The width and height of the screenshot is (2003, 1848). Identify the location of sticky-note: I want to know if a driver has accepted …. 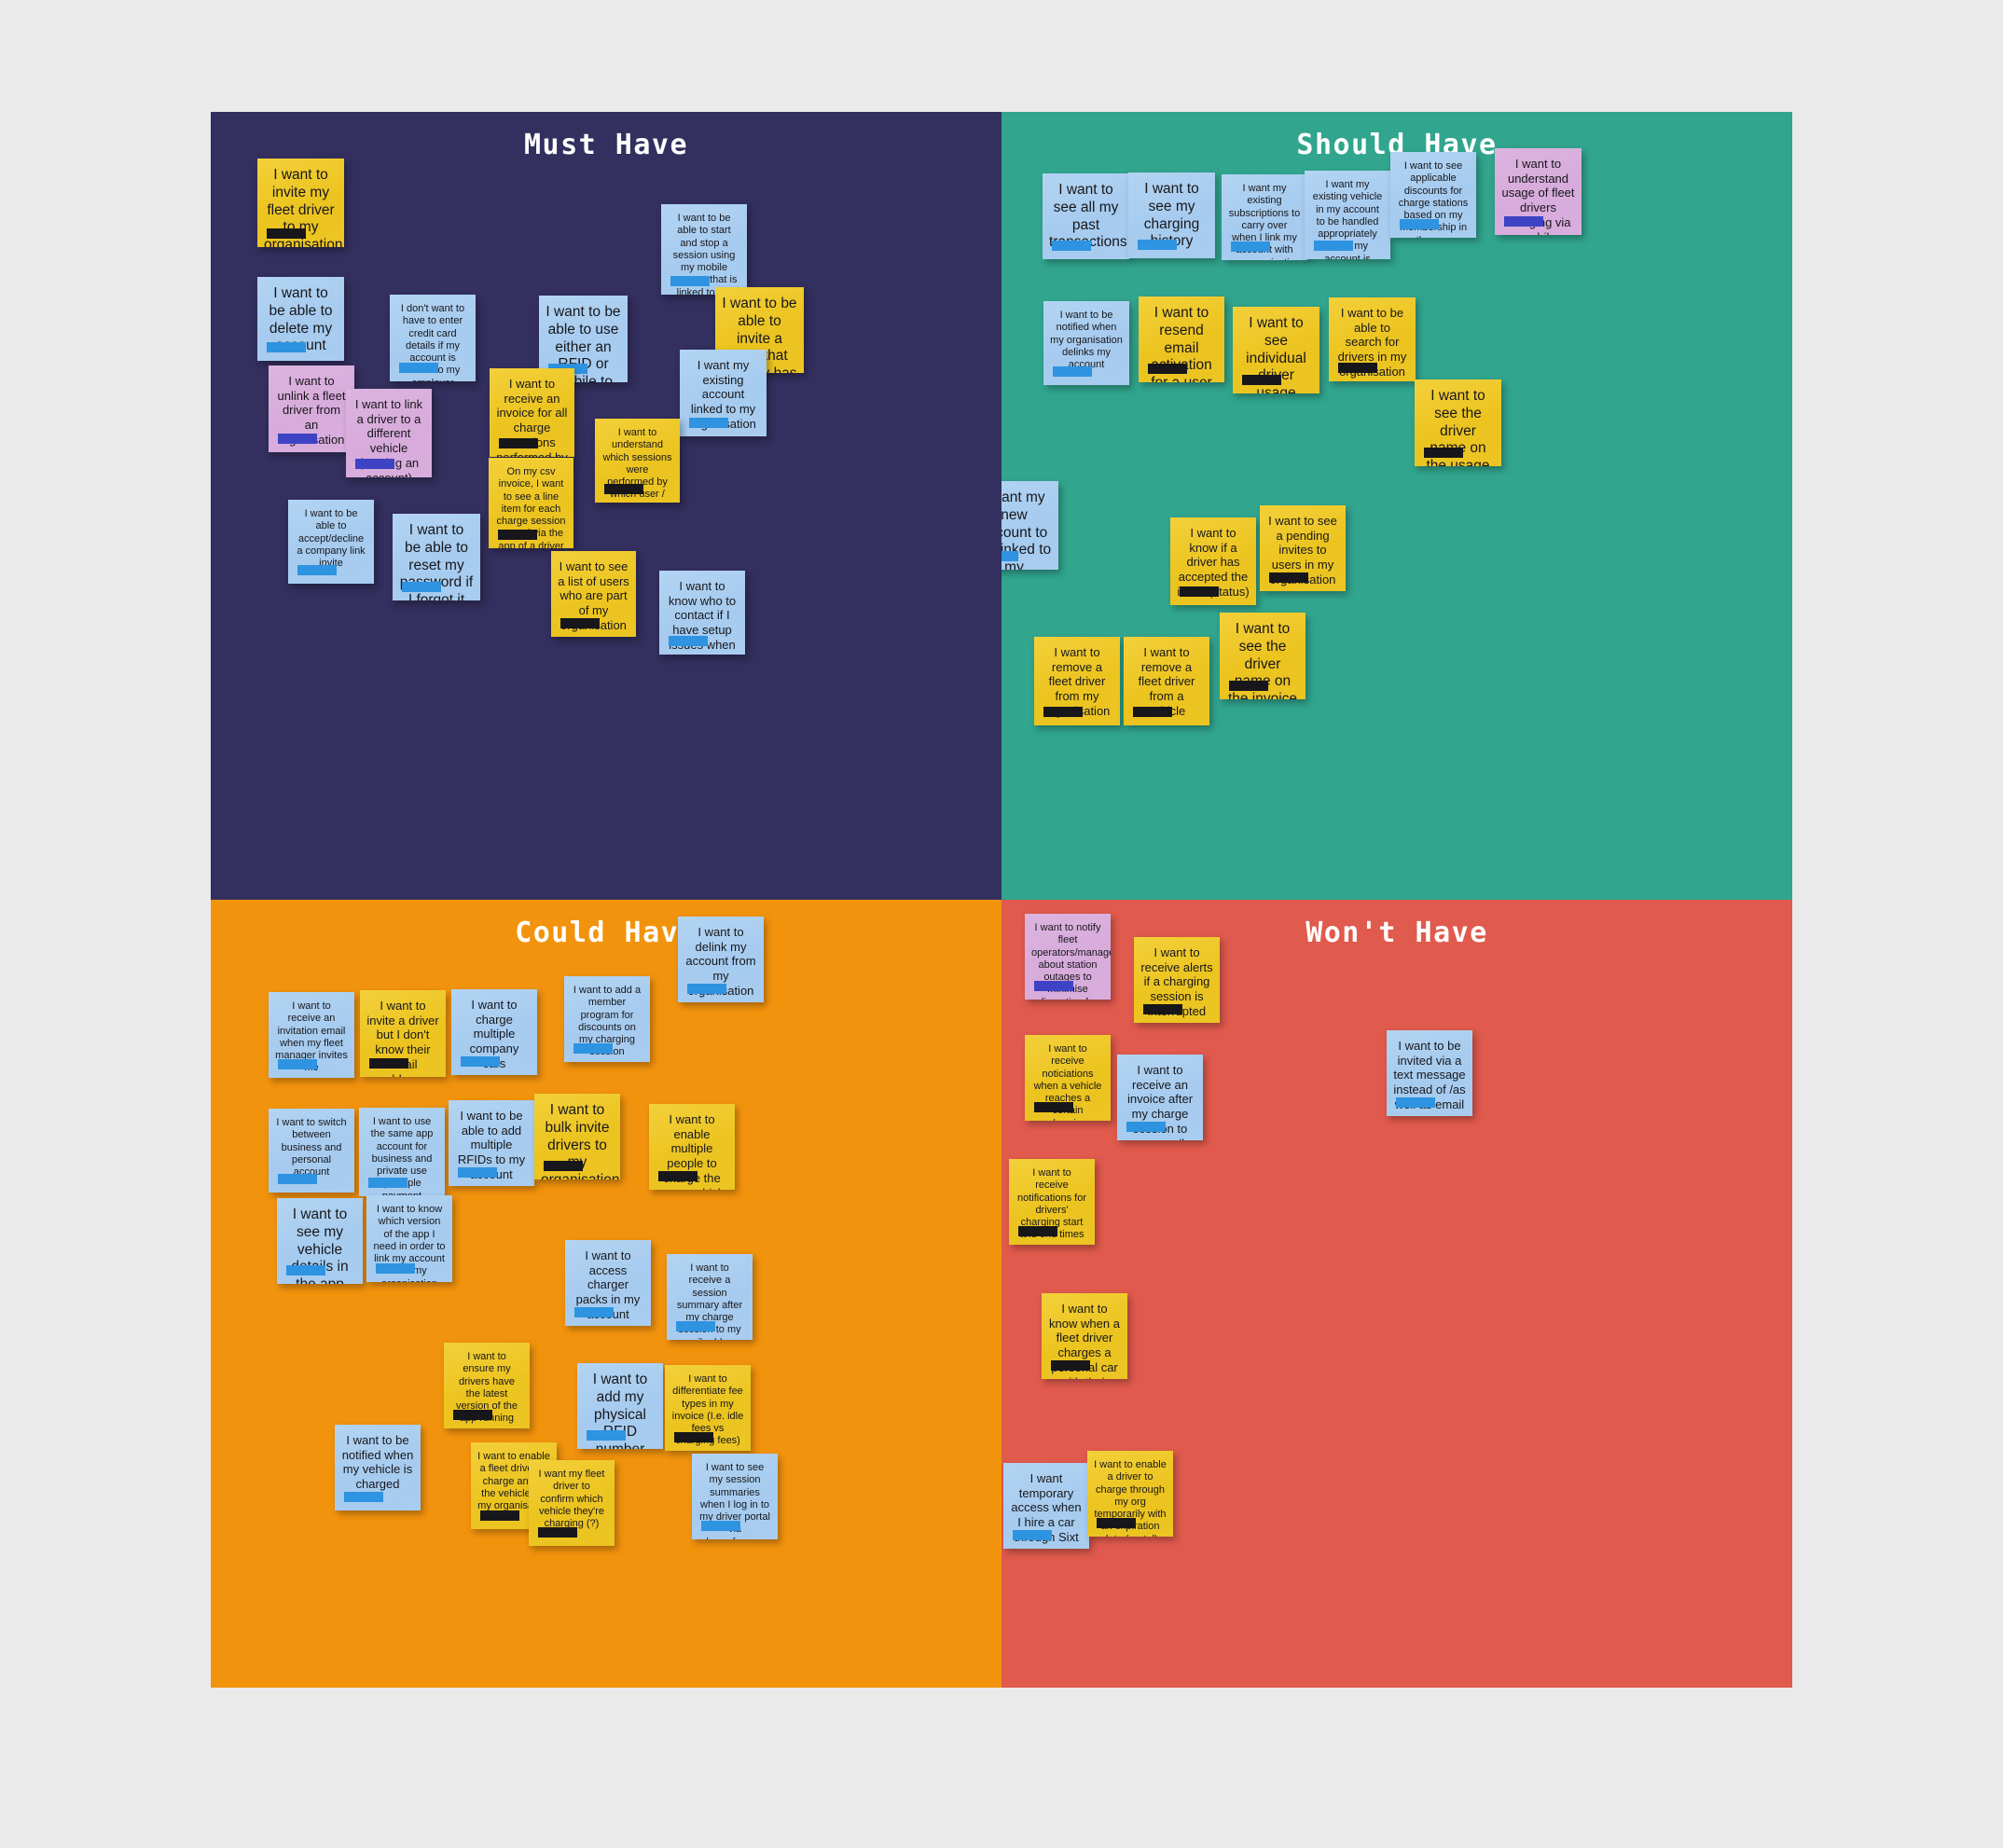
(1213, 561).